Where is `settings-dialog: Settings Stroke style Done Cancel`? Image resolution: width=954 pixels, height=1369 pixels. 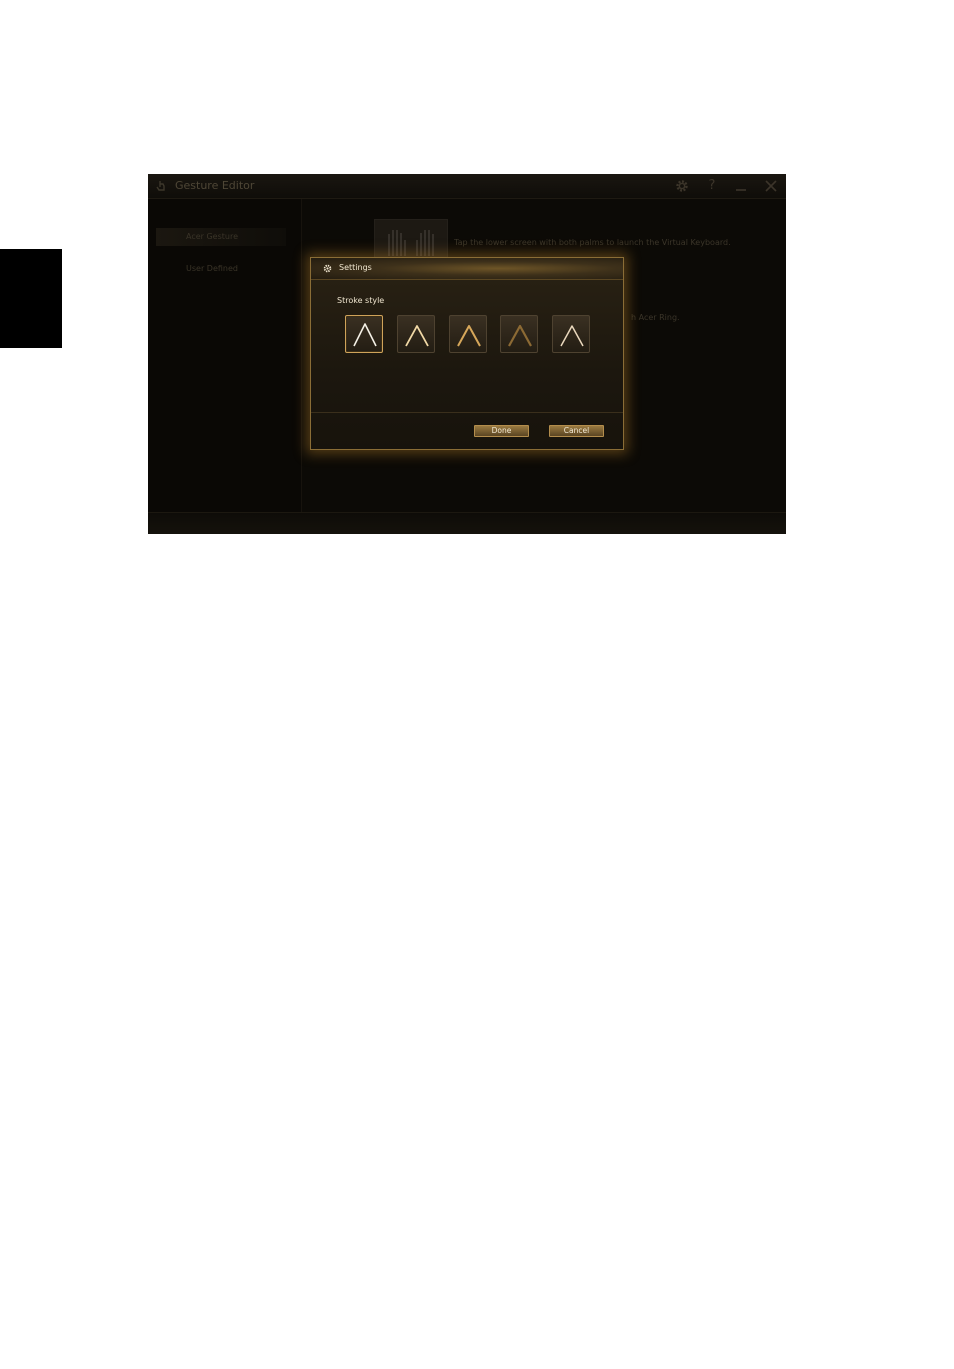 settings-dialog: Settings Stroke style Done Cancel is located at coordinates (467, 353).